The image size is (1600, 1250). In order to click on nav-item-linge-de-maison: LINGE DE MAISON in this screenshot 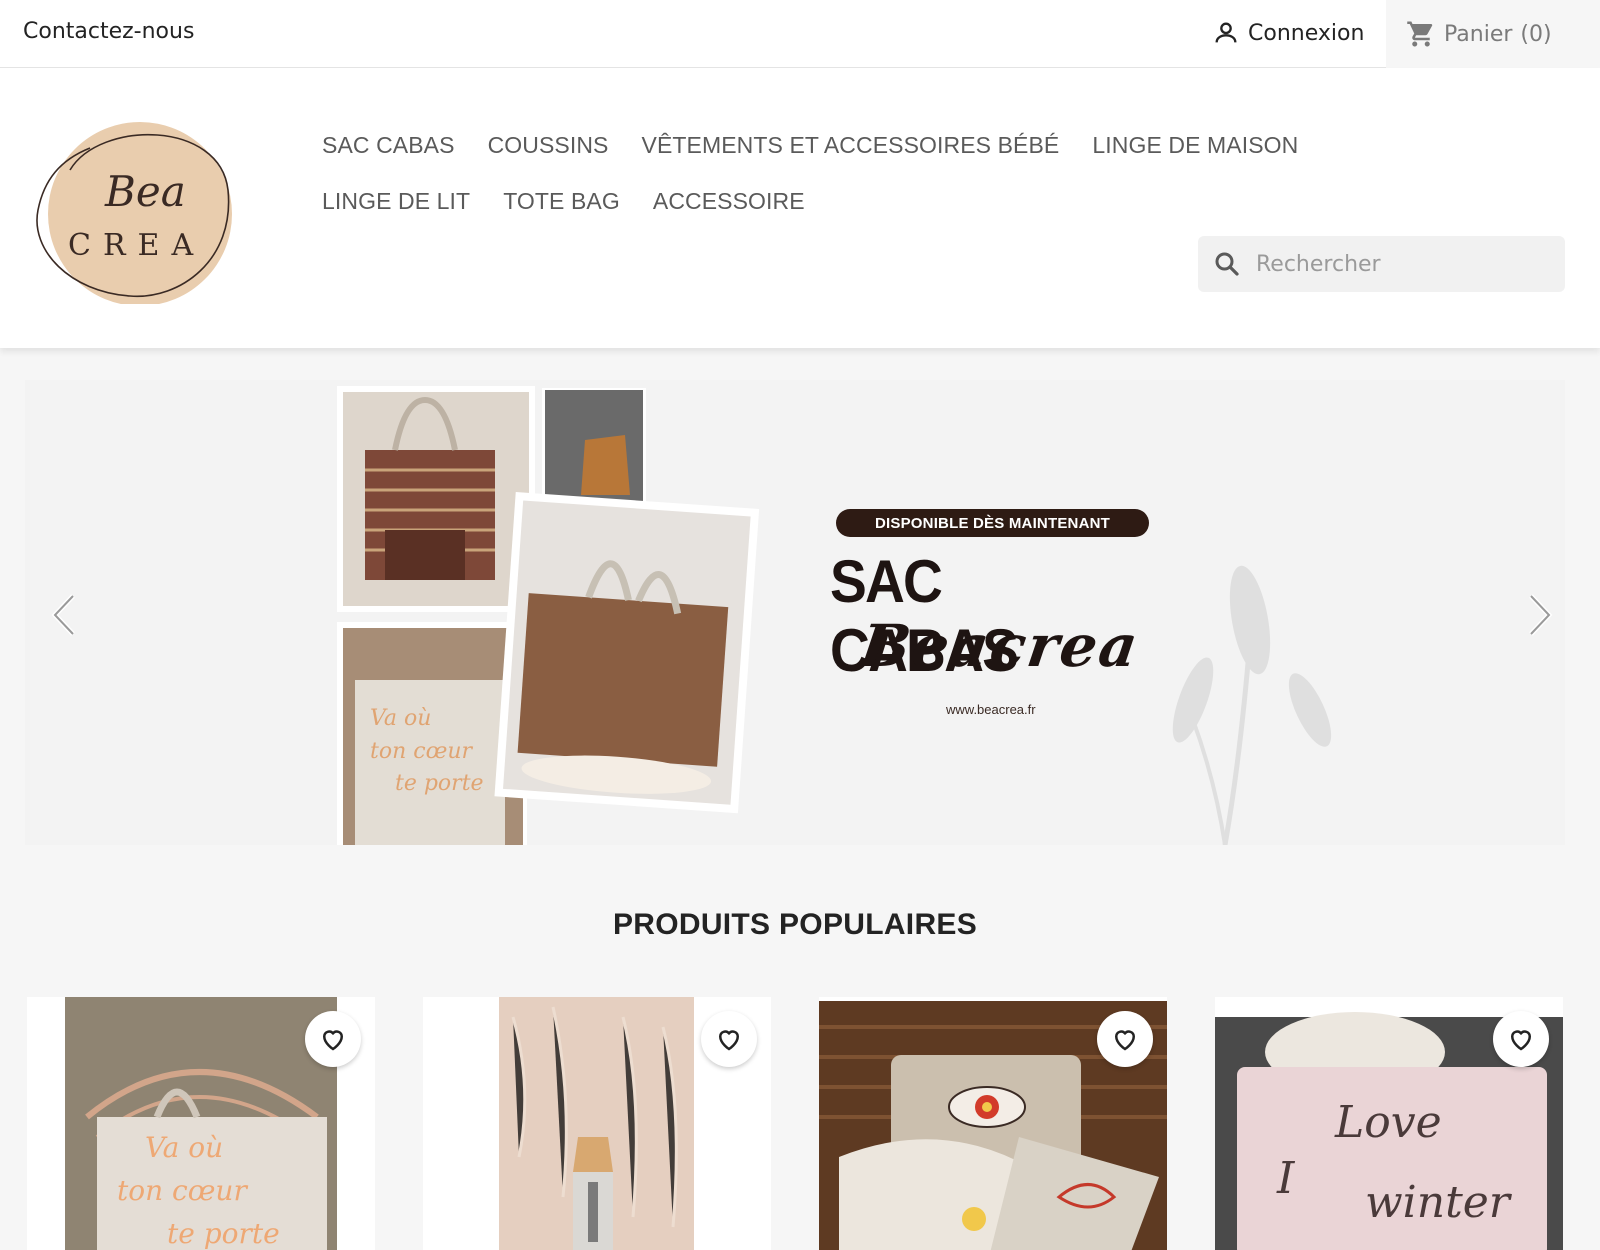, I will do `click(1195, 145)`.